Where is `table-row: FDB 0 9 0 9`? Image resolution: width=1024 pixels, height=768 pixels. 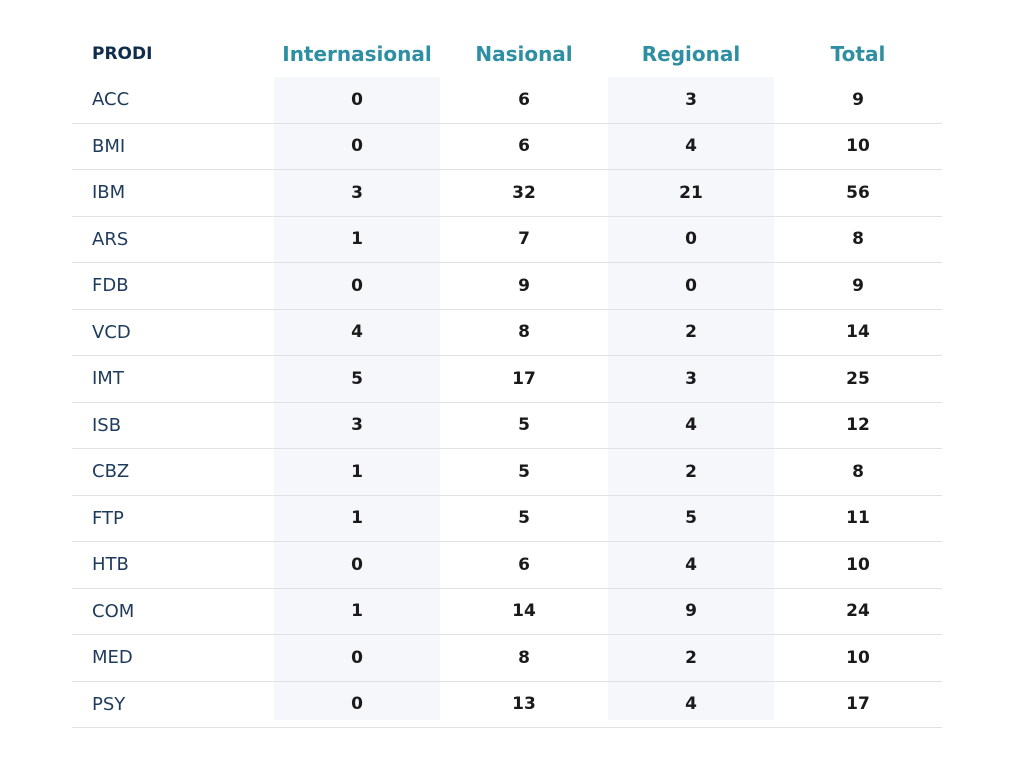
table-row: FDB 0 9 0 9 is located at coordinates (507, 286).